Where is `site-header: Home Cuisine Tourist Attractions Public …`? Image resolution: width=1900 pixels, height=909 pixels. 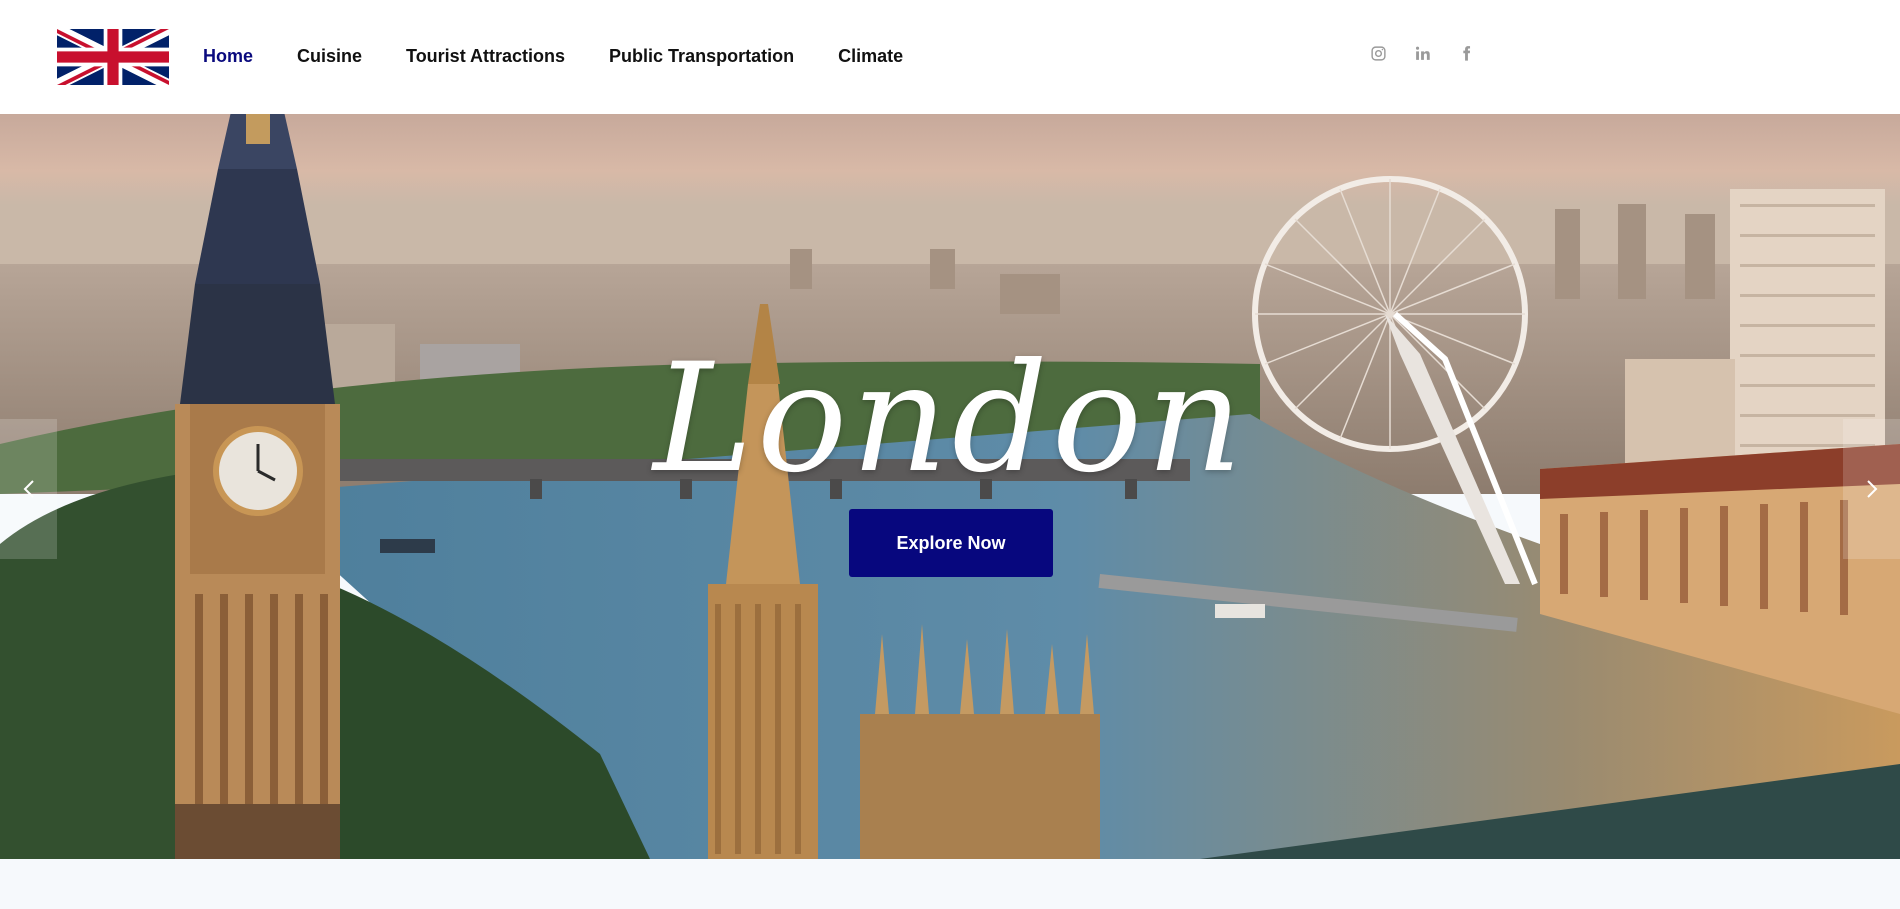 site-header: Home Cuisine Tourist Attractions Public … is located at coordinates (950, 57).